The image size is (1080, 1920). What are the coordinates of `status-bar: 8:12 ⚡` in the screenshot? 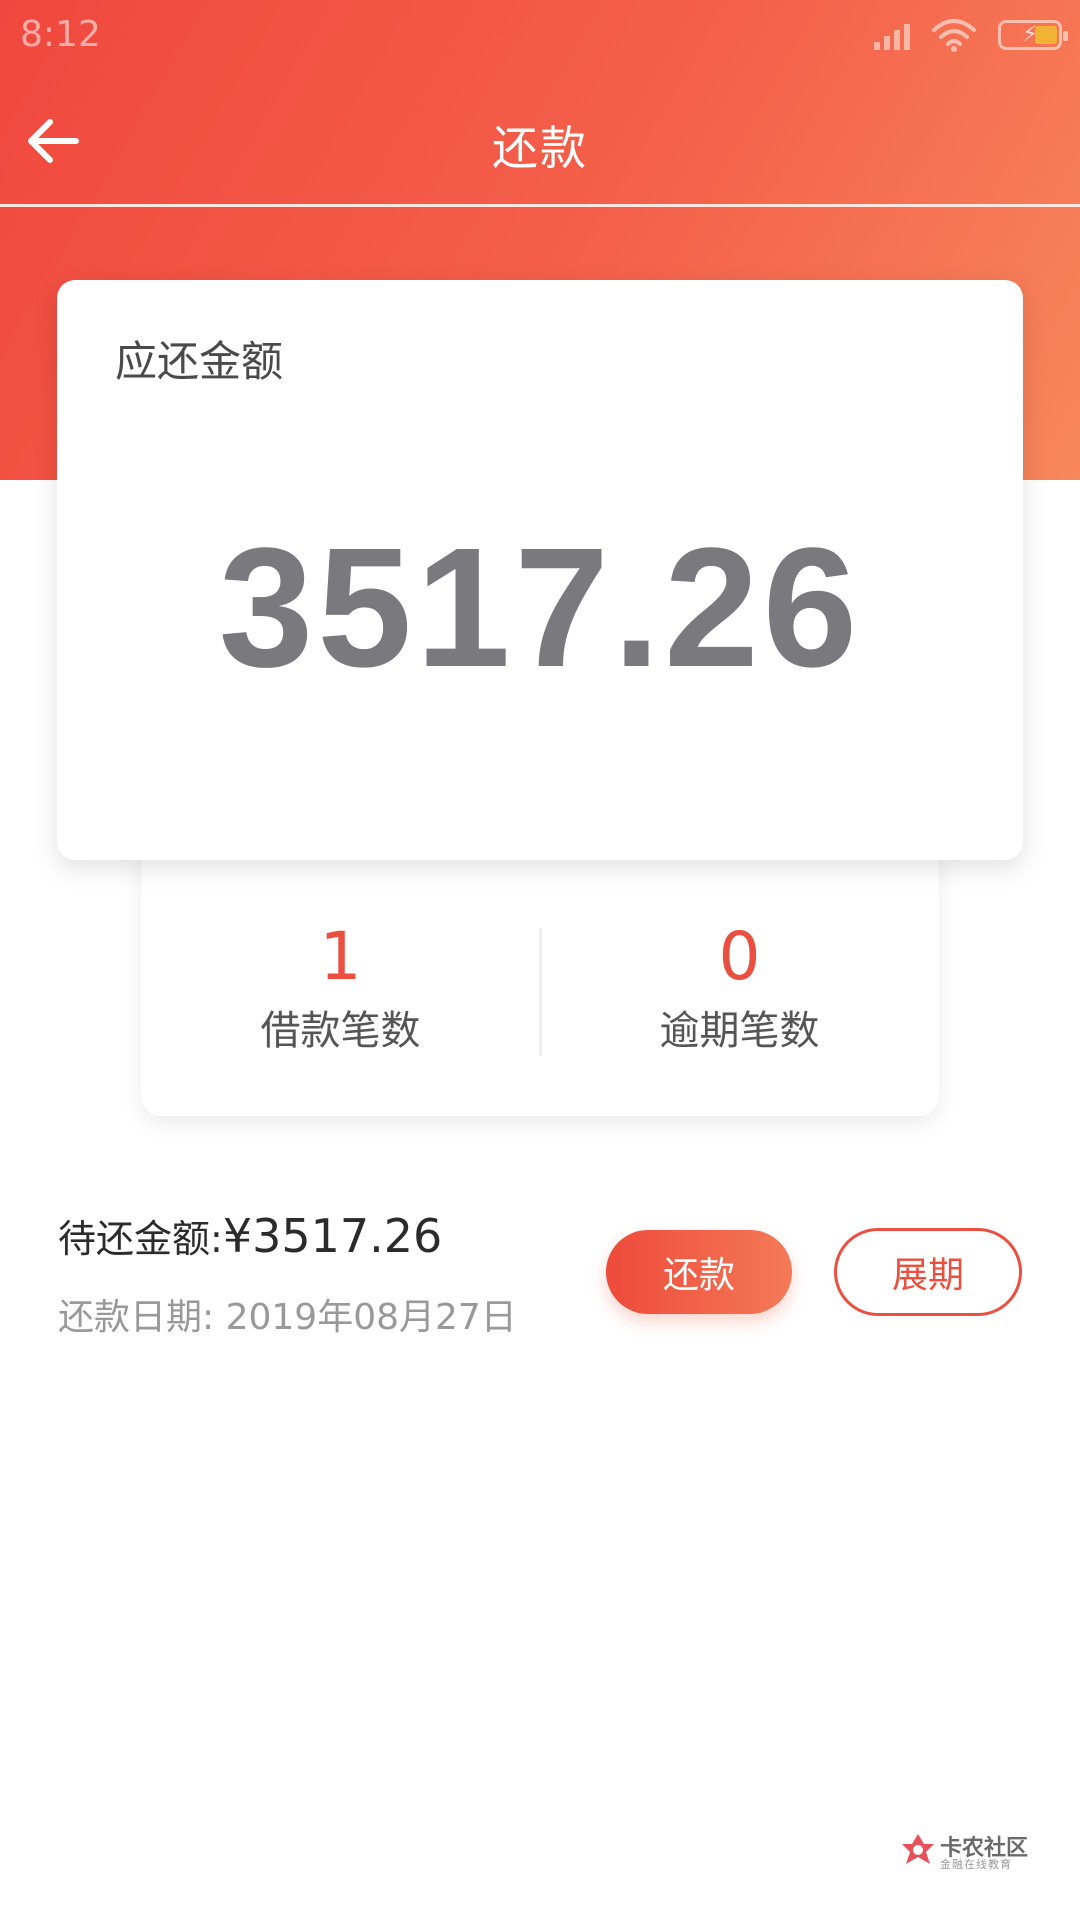 It's located at (540, 38).